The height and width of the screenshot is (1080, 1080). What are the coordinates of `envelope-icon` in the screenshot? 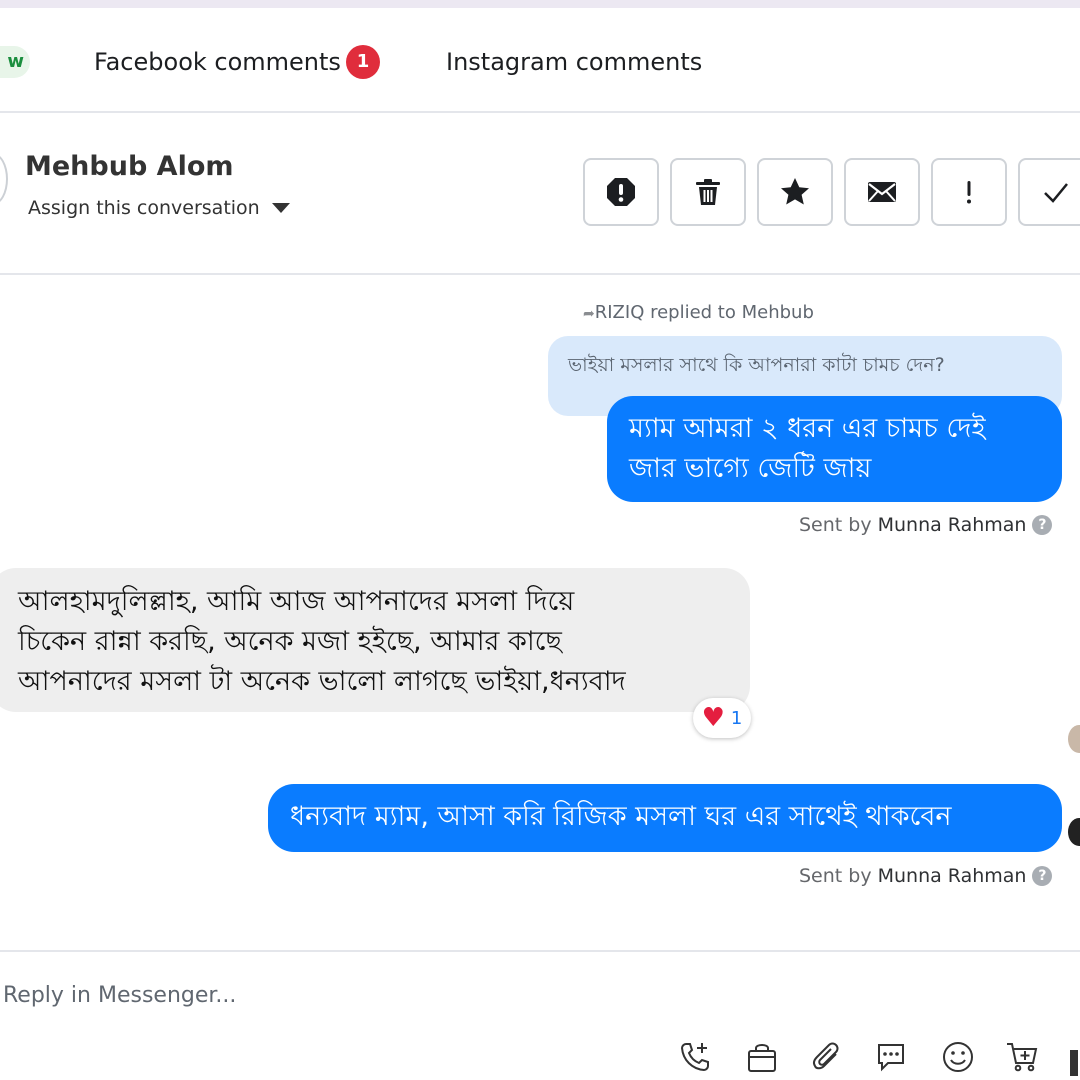 It's located at (882, 192).